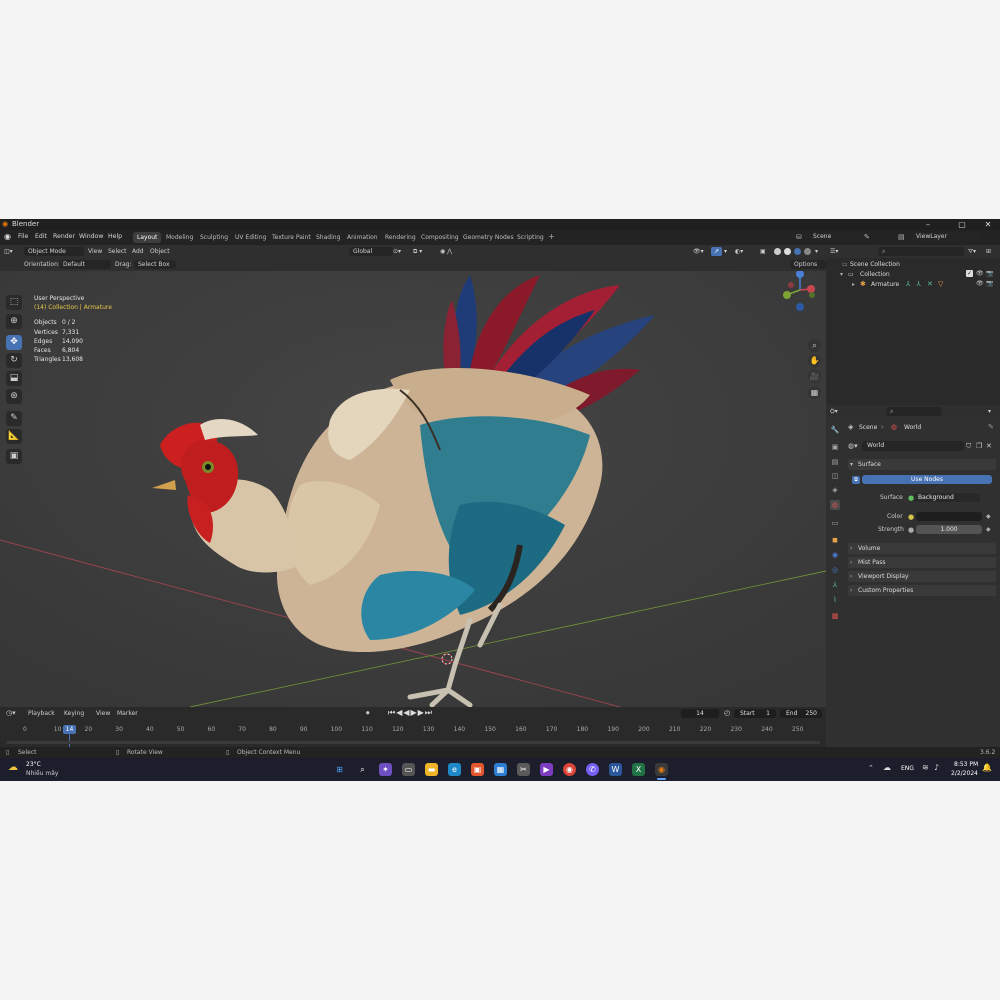 This screenshot has width=1000, height=1000. Describe the element at coordinates (417, 252) in the screenshot. I see `snap-icon: ⧉ ▾` at that location.